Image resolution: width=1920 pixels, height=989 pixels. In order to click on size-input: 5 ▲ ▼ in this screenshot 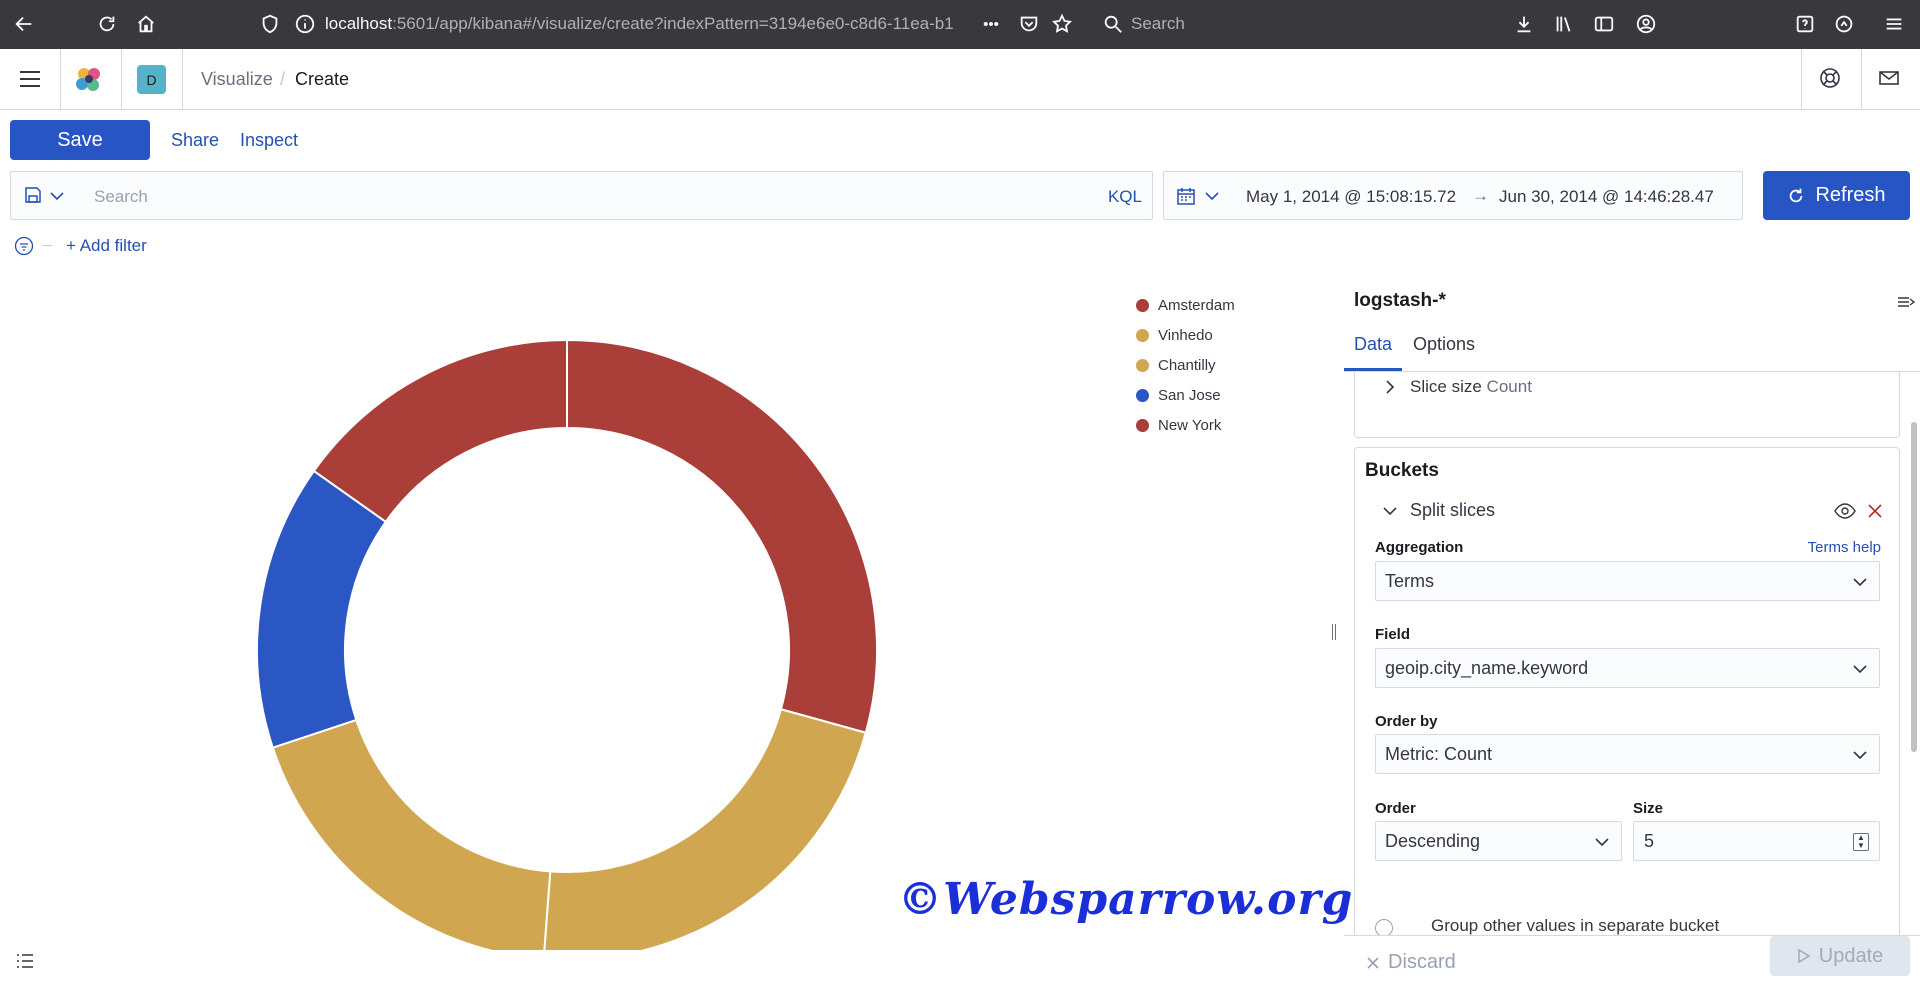, I will do `click(1756, 841)`.